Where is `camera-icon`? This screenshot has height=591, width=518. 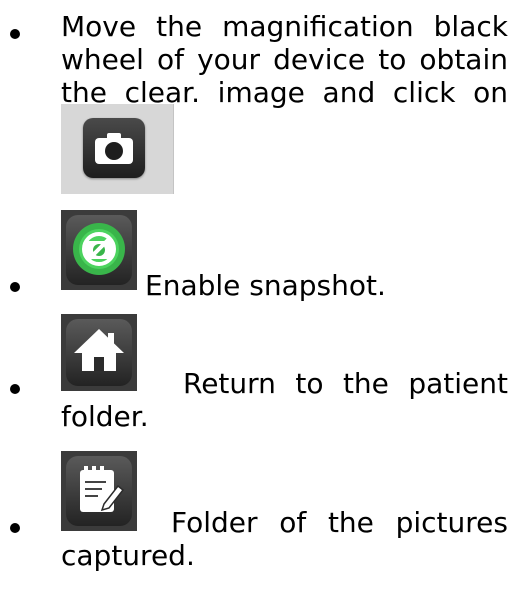
camera-icon is located at coordinates (117, 149).